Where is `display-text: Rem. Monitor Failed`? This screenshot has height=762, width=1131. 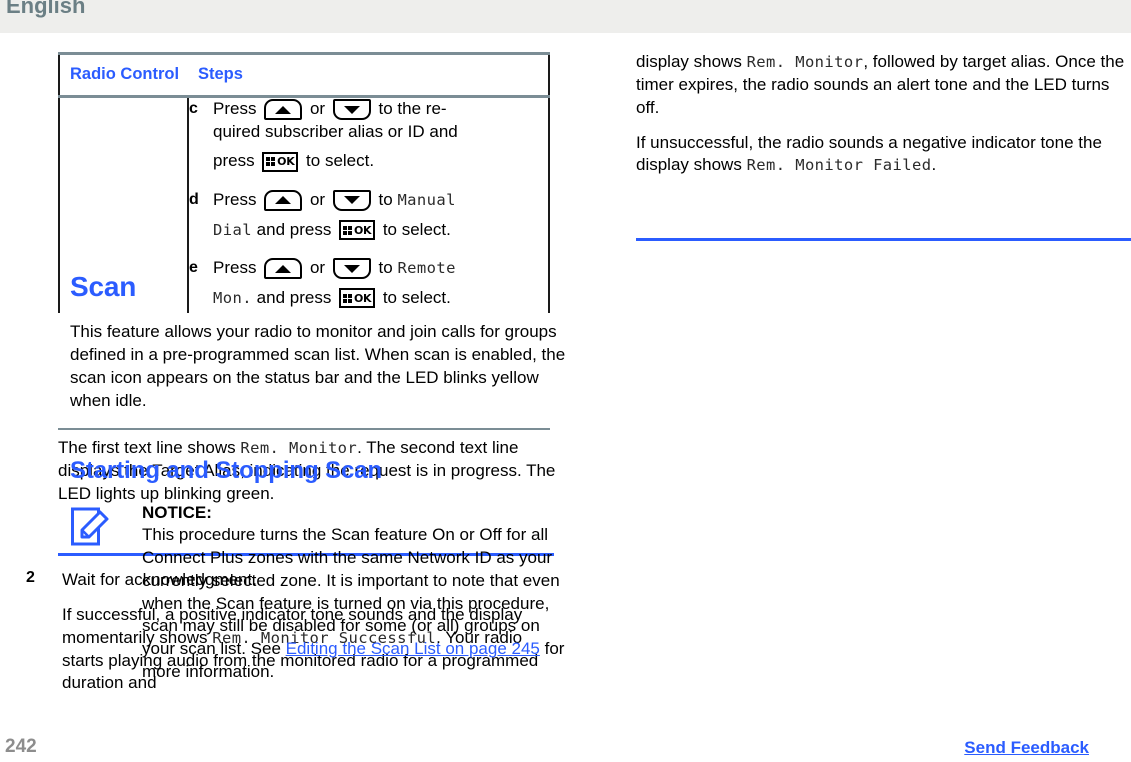 display-text: Rem. Monitor Failed is located at coordinates (839, 165).